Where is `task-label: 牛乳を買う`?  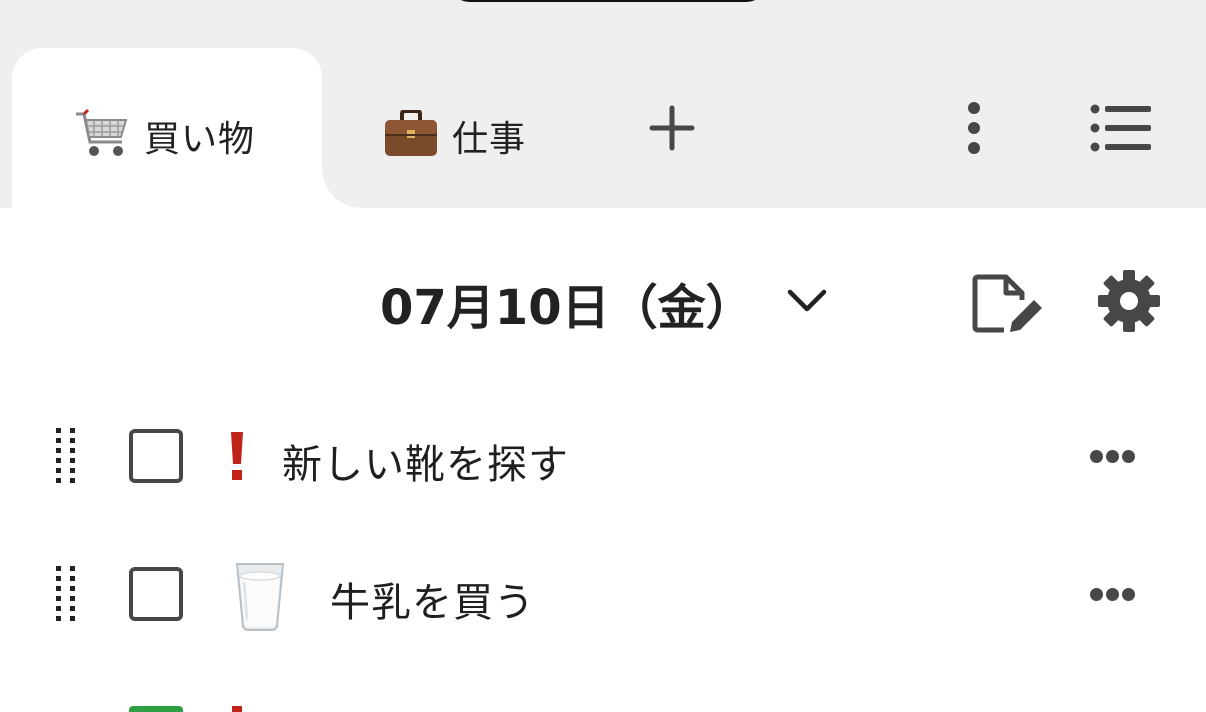
task-label: 牛乳を買う is located at coordinates (432, 603).